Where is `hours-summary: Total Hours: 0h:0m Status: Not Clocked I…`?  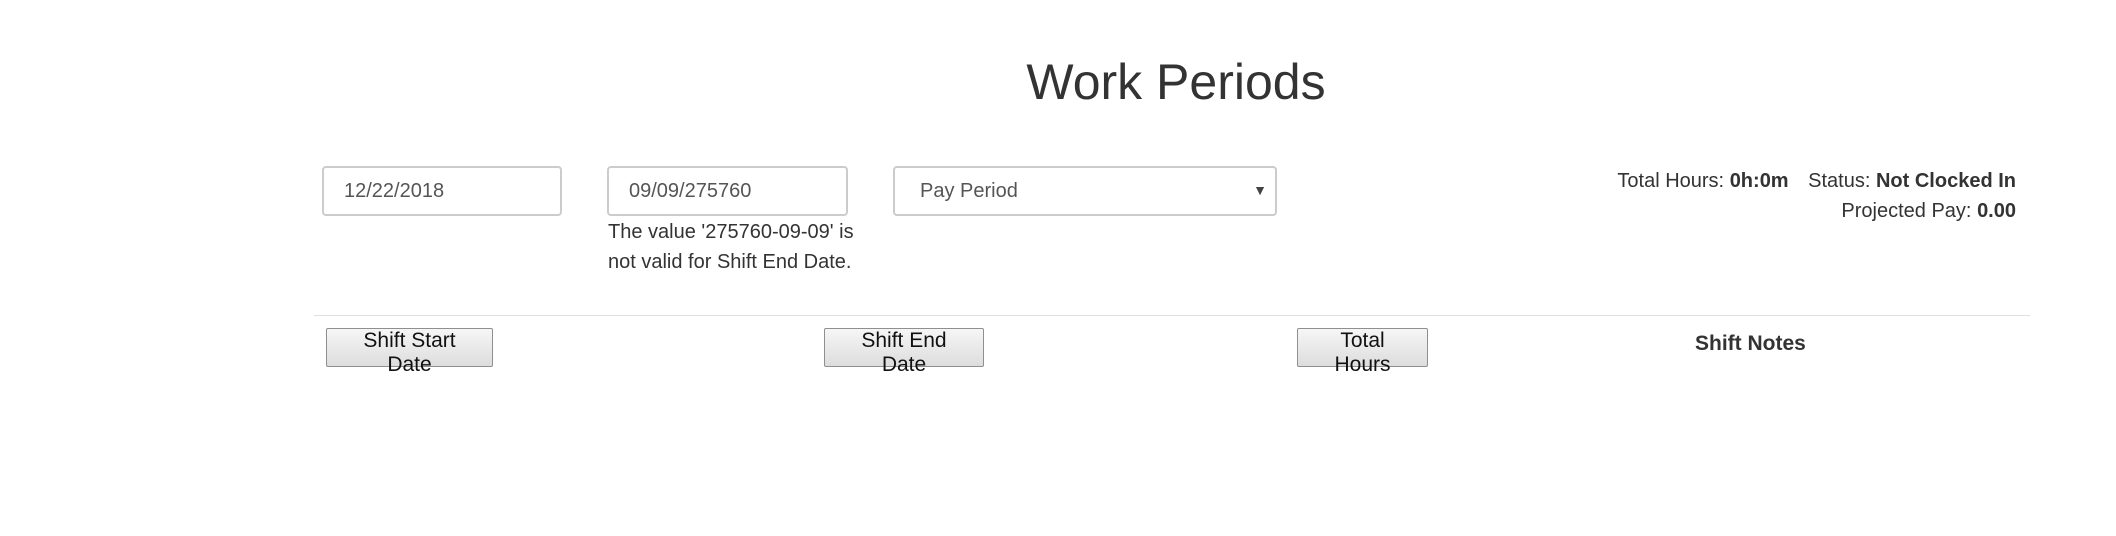
hours-summary: Total Hours: 0h:0m Status: Not Clocked I… is located at coordinates (1816, 196).